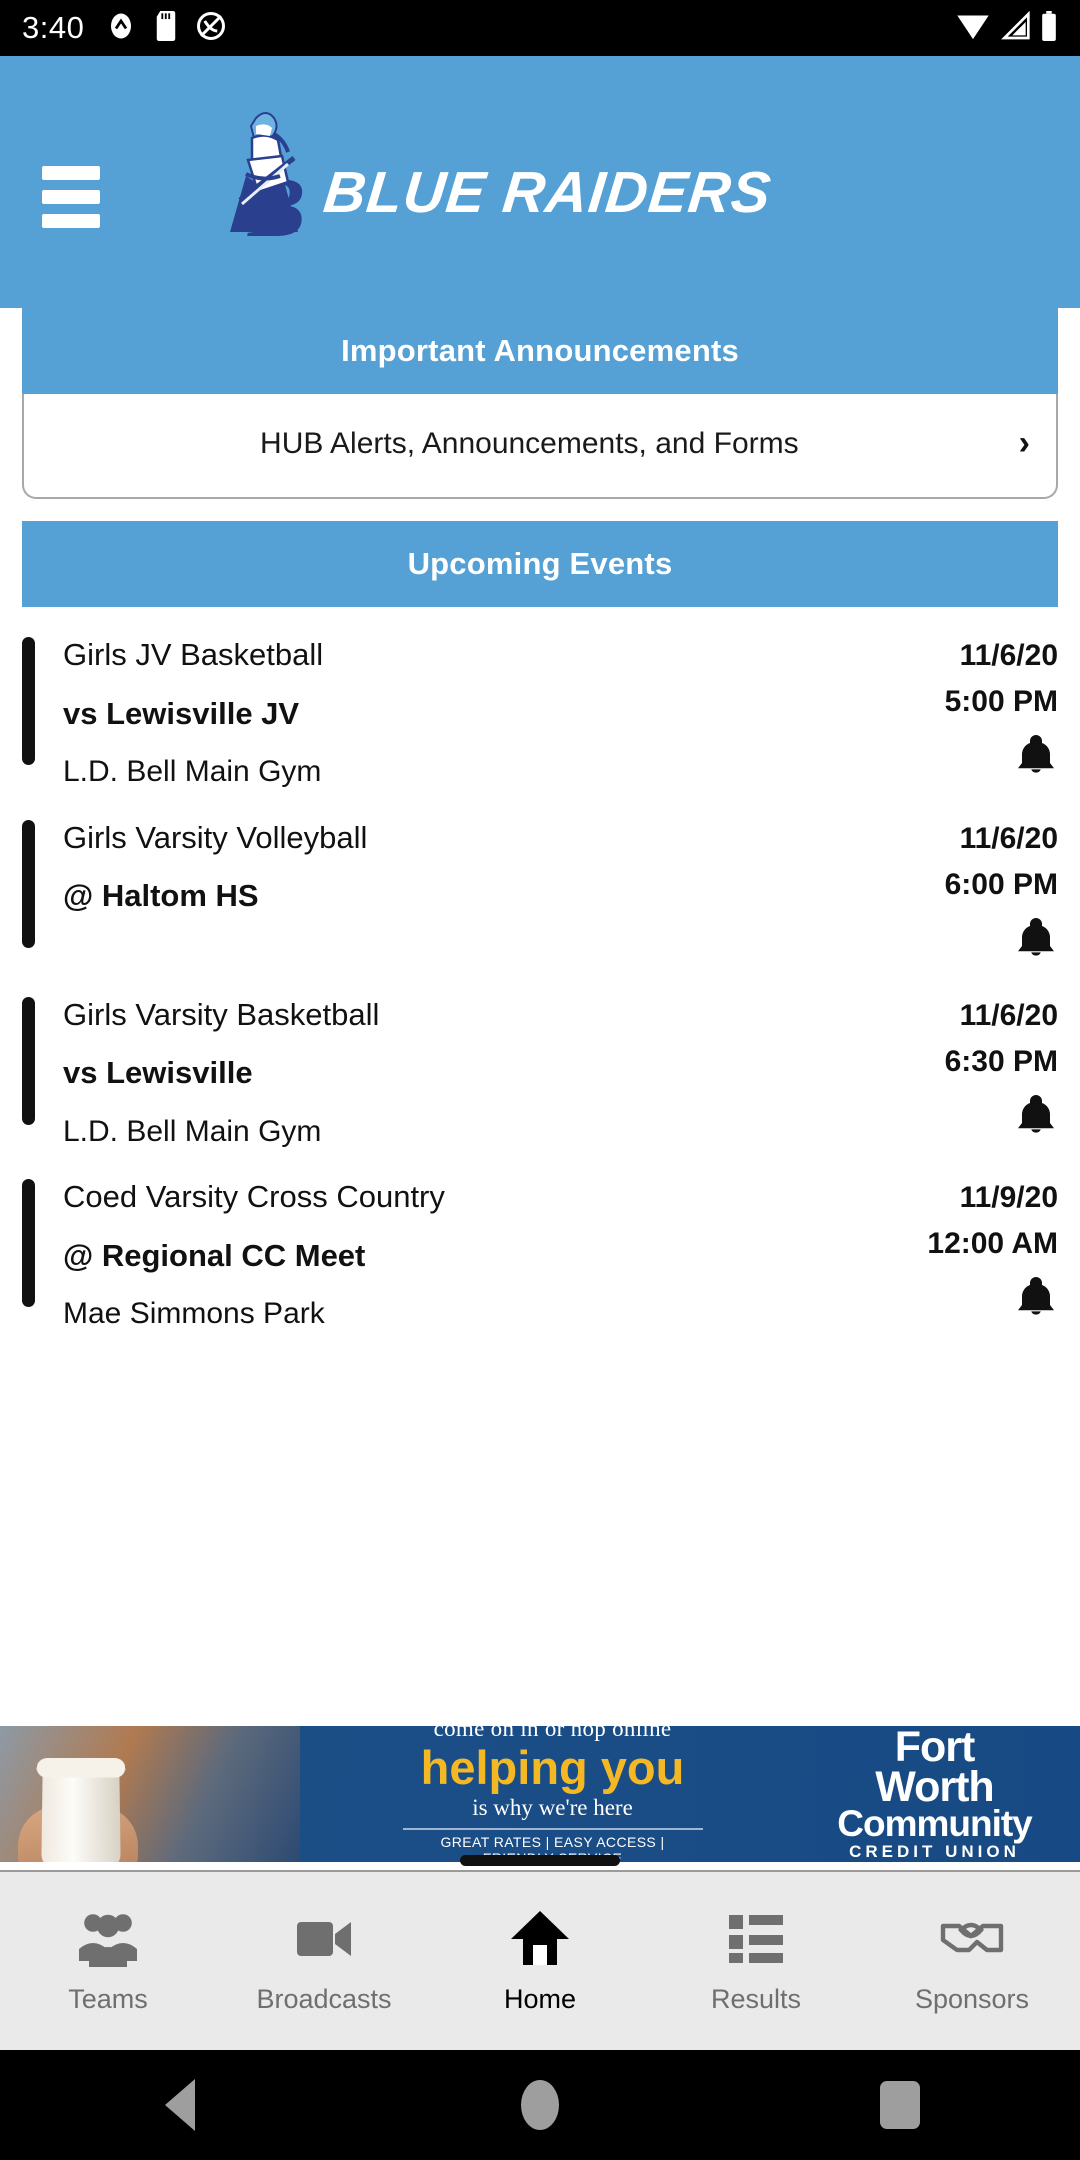 This screenshot has height=2160, width=1080. I want to click on event-opponent: @ Regional CC Meet, so click(214, 1255).